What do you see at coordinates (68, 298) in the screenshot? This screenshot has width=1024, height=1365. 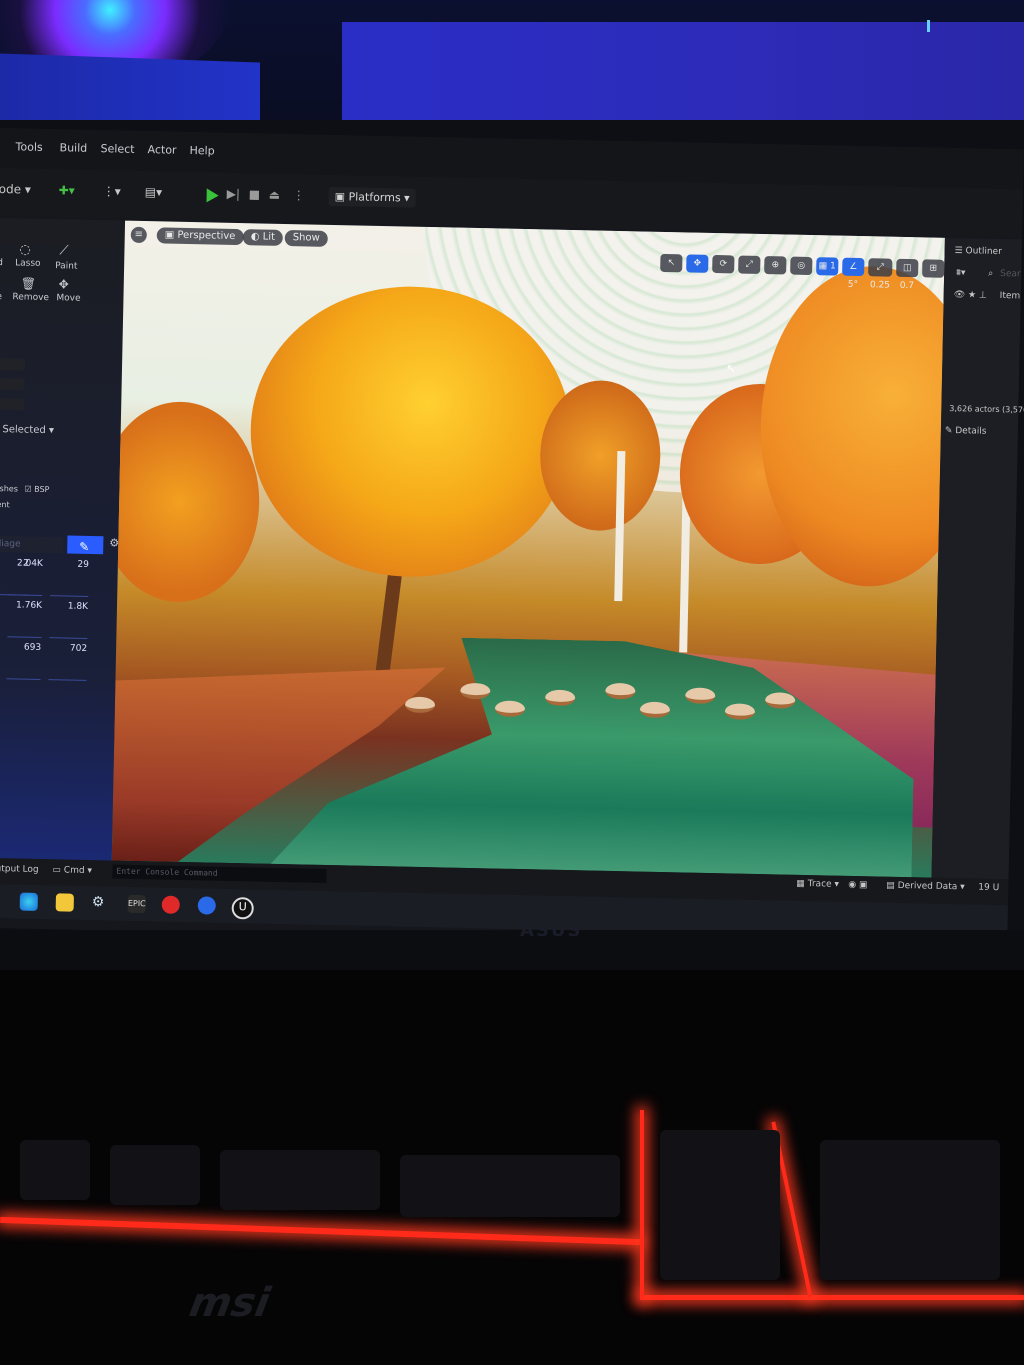 I see `move-tool: Move` at bounding box center [68, 298].